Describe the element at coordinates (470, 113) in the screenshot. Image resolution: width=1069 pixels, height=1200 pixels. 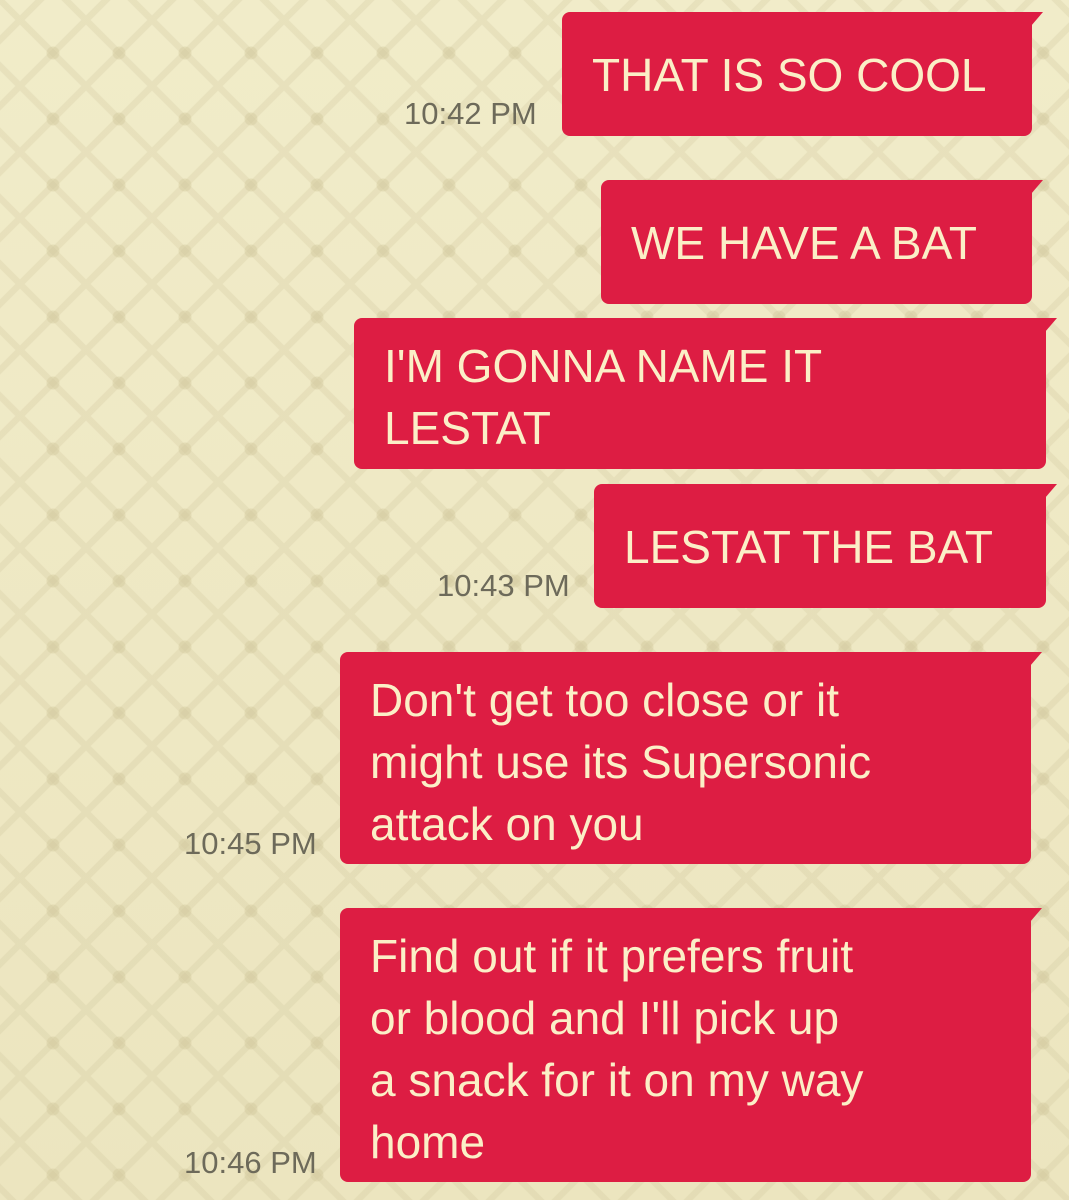
I see `message-timestamp: 10:42 PM` at that location.